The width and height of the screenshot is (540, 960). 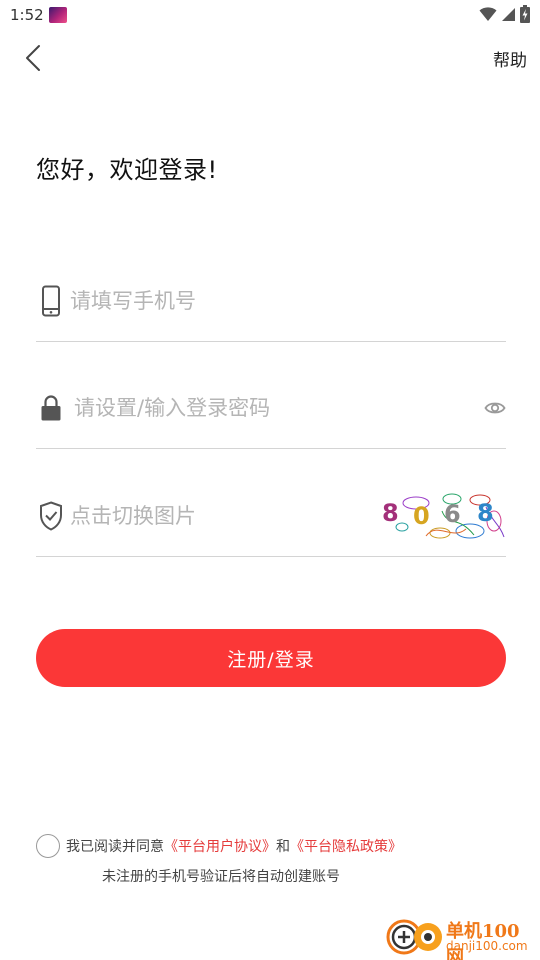 I want to click on phone-field, so click(x=271, y=312).